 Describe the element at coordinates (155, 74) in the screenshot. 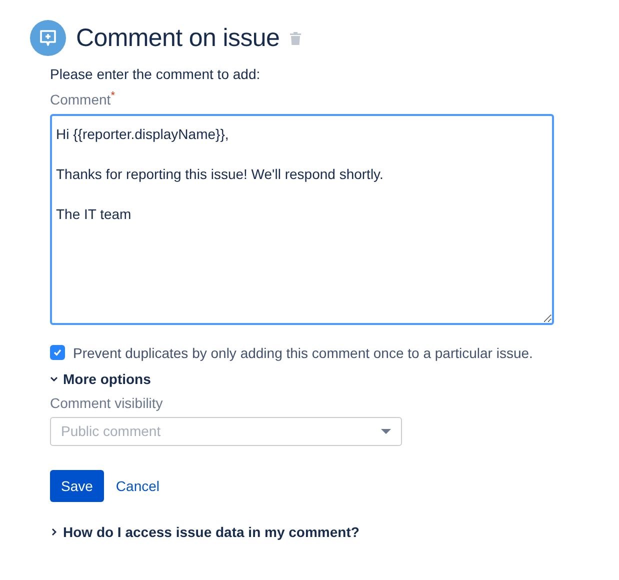

I see `intro-text: Please enter the comment to add:` at that location.